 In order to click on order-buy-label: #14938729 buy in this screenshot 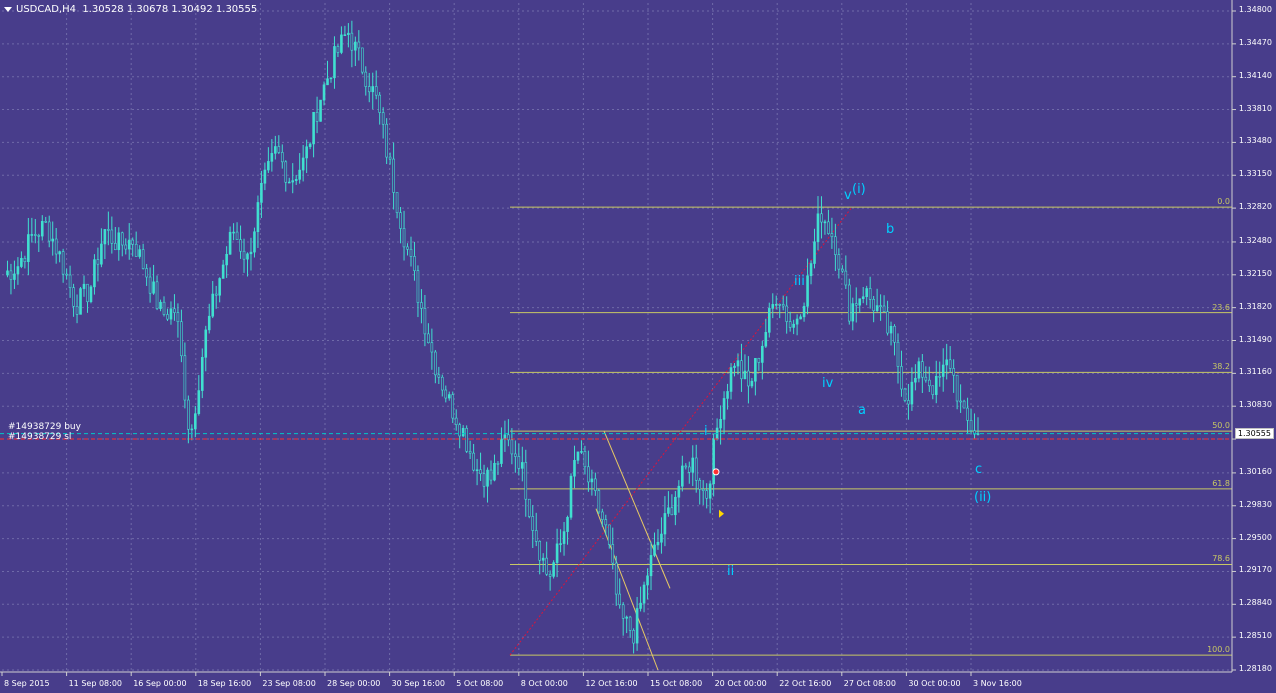, I will do `click(44, 427)`.